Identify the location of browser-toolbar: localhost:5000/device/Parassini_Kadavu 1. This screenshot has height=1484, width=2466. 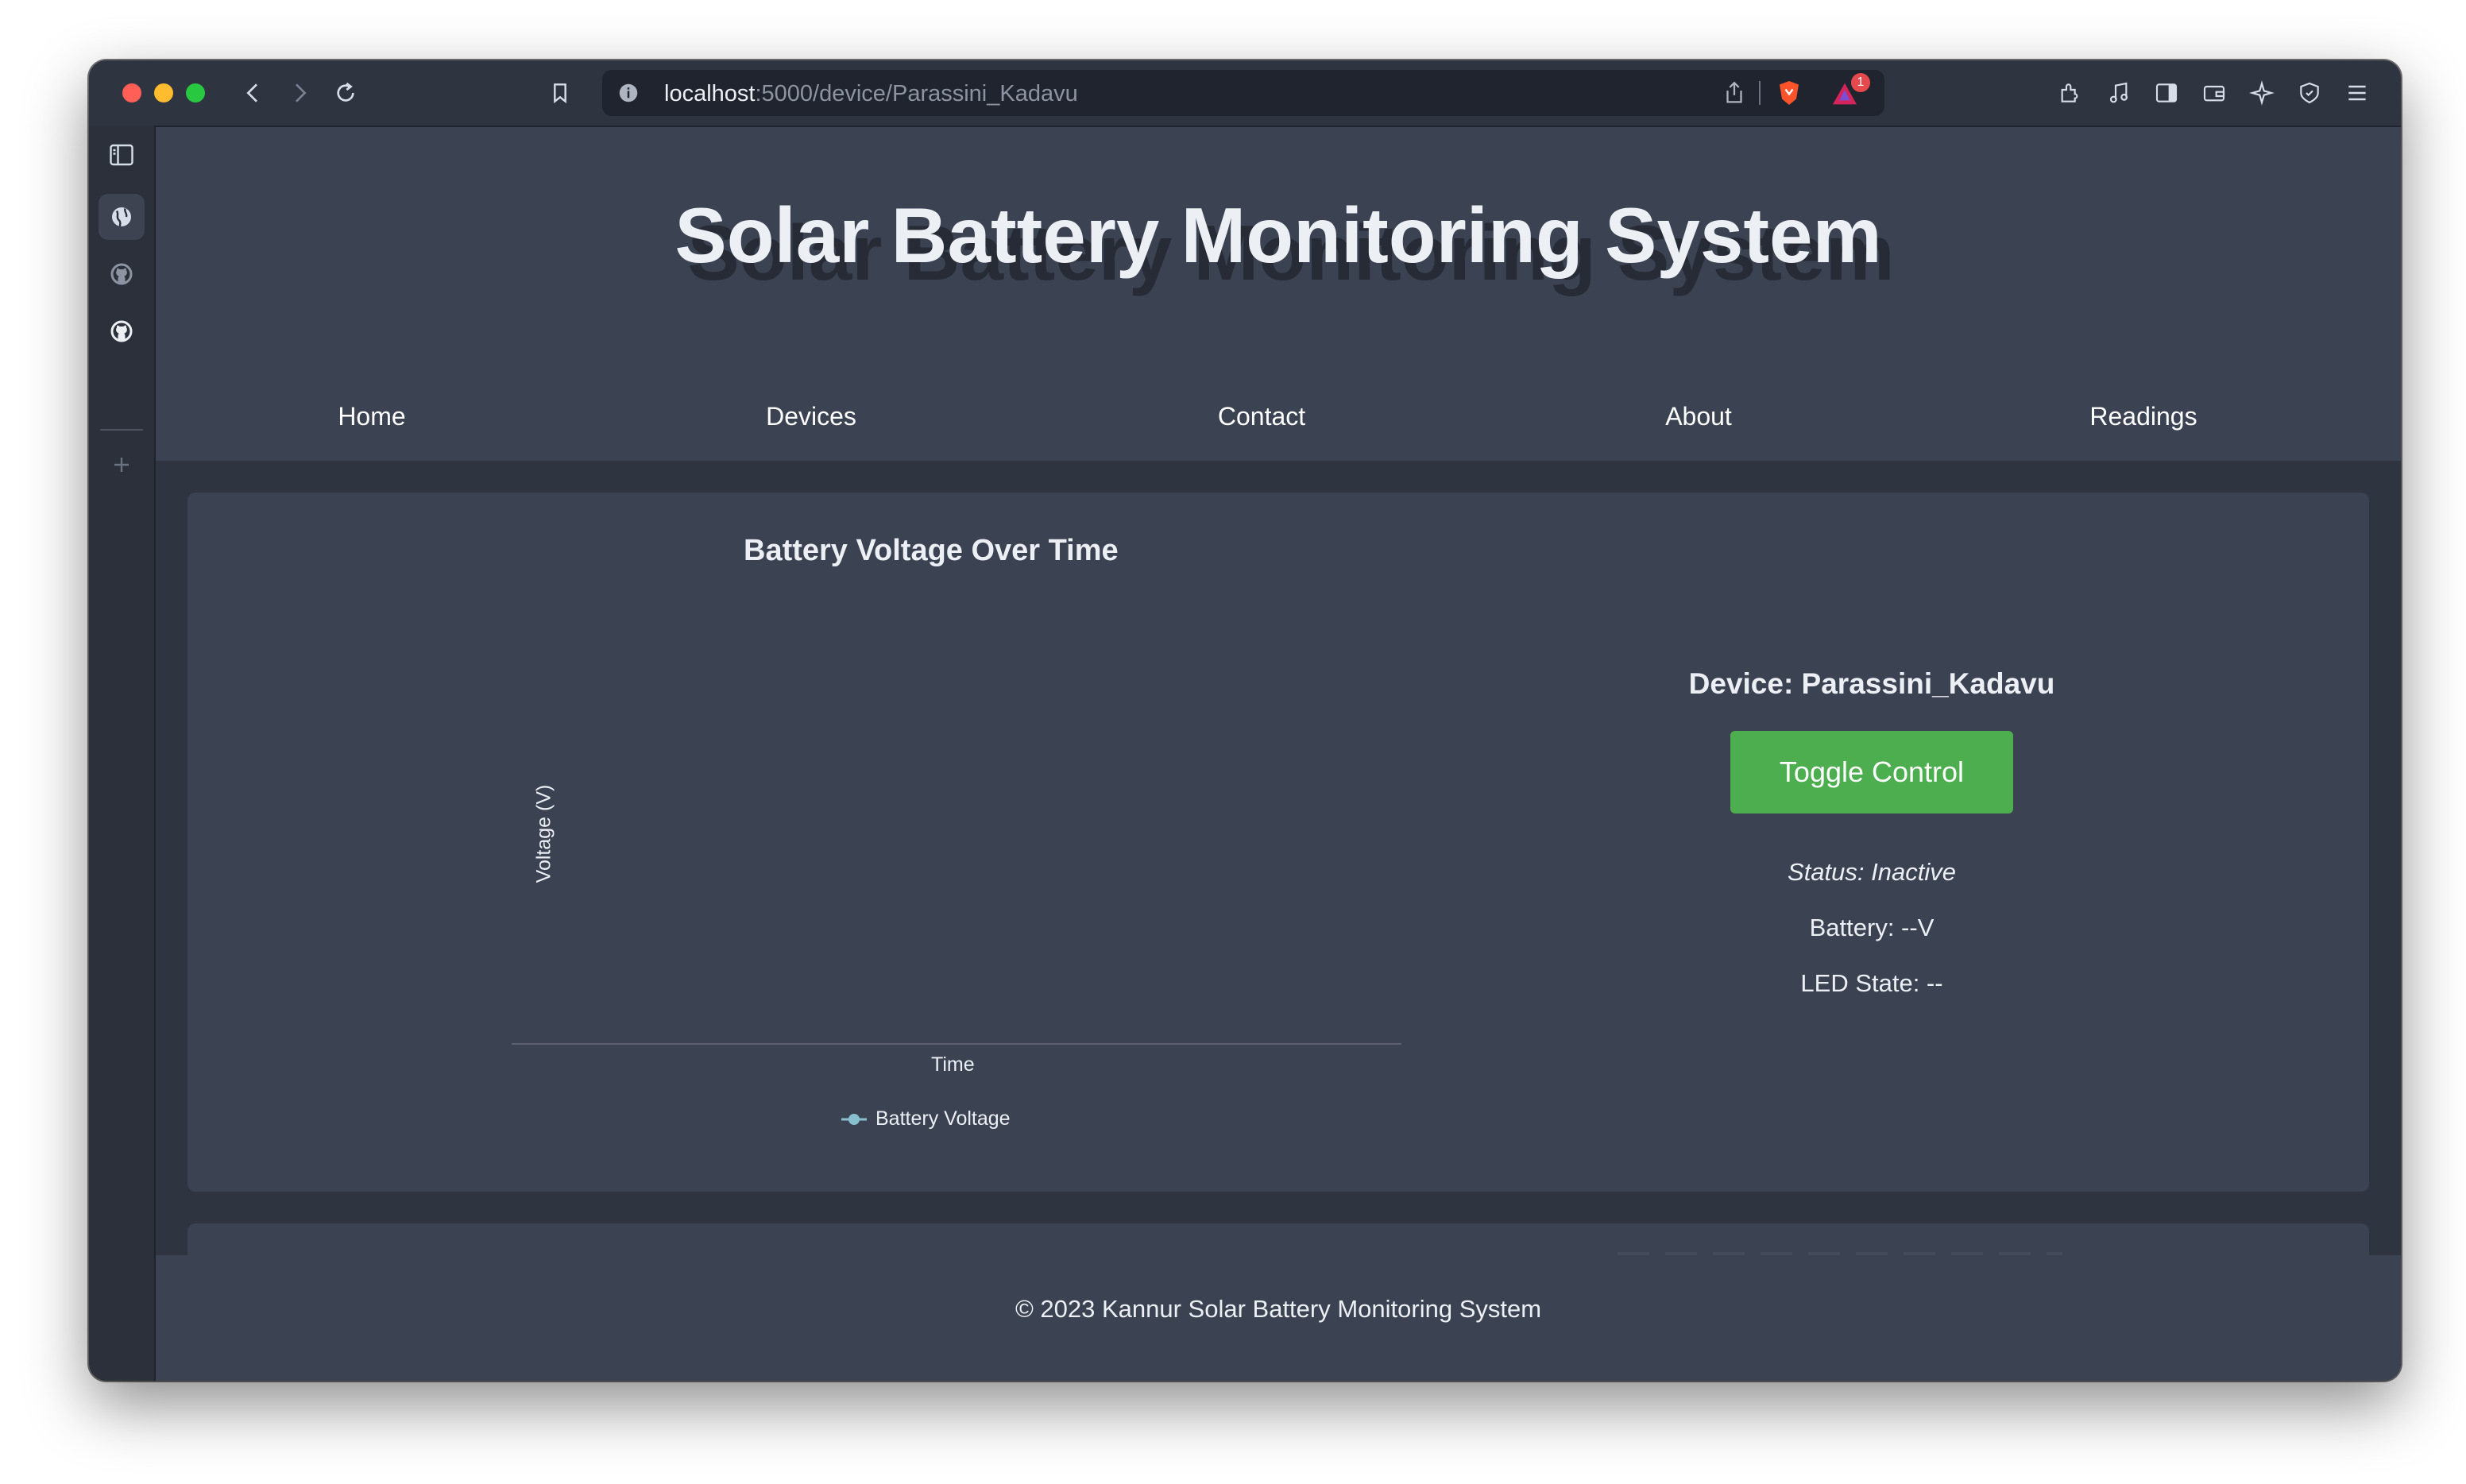
(1245, 94).